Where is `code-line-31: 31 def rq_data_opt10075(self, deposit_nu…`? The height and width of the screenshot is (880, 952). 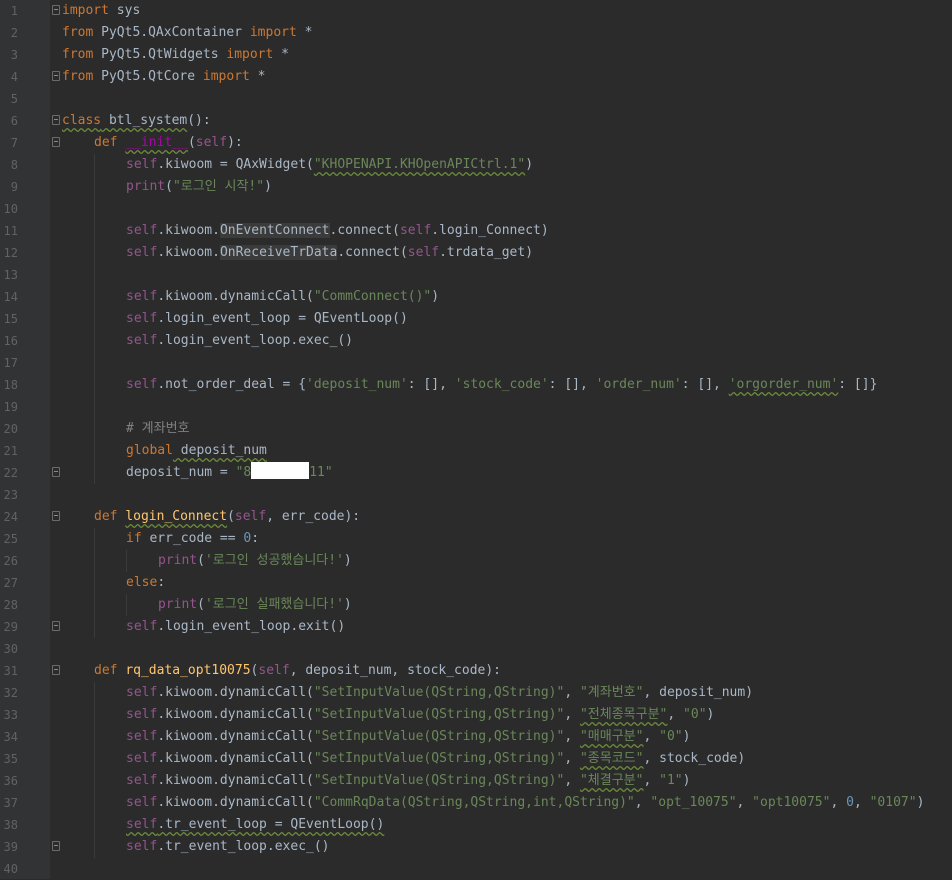 code-line-31: 31 def rq_data_opt10075(self, deposit_nu… is located at coordinates (476, 671).